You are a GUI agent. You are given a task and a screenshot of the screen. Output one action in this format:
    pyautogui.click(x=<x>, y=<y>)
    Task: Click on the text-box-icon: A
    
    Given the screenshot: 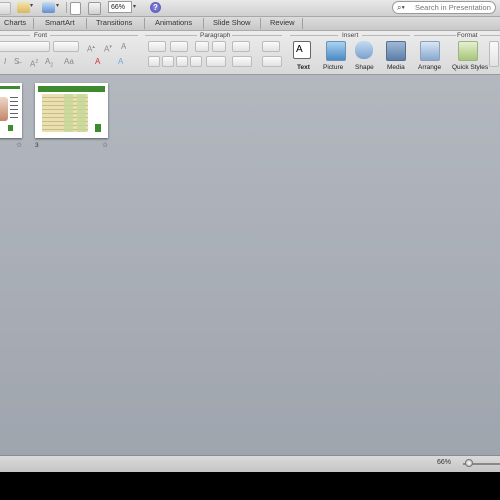 What is the action you would take?
    pyautogui.click(x=302, y=50)
    